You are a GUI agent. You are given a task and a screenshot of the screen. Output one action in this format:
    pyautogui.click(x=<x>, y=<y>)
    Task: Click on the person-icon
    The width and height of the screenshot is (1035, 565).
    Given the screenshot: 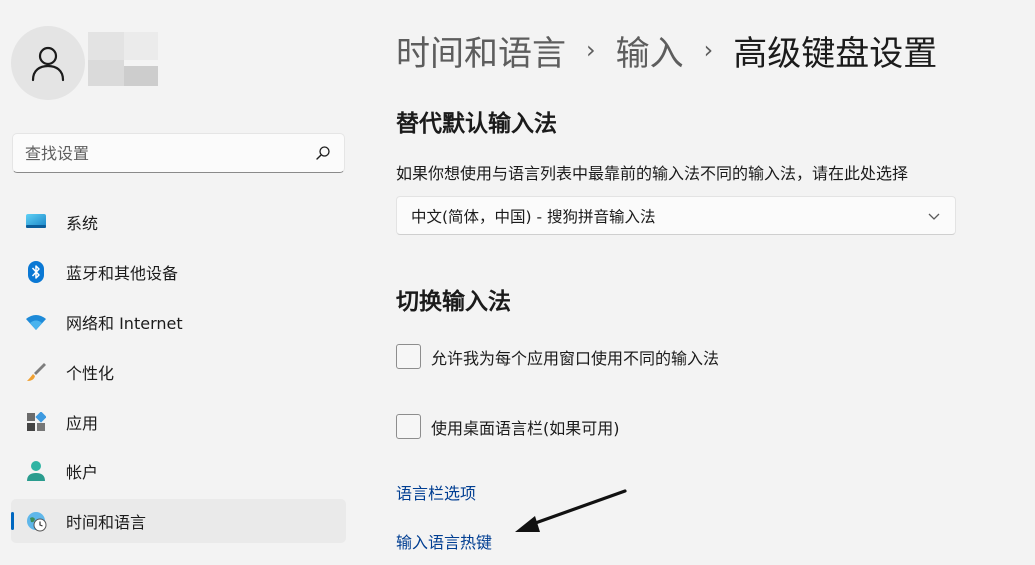 What is the action you would take?
    pyautogui.click(x=48, y=64)
    